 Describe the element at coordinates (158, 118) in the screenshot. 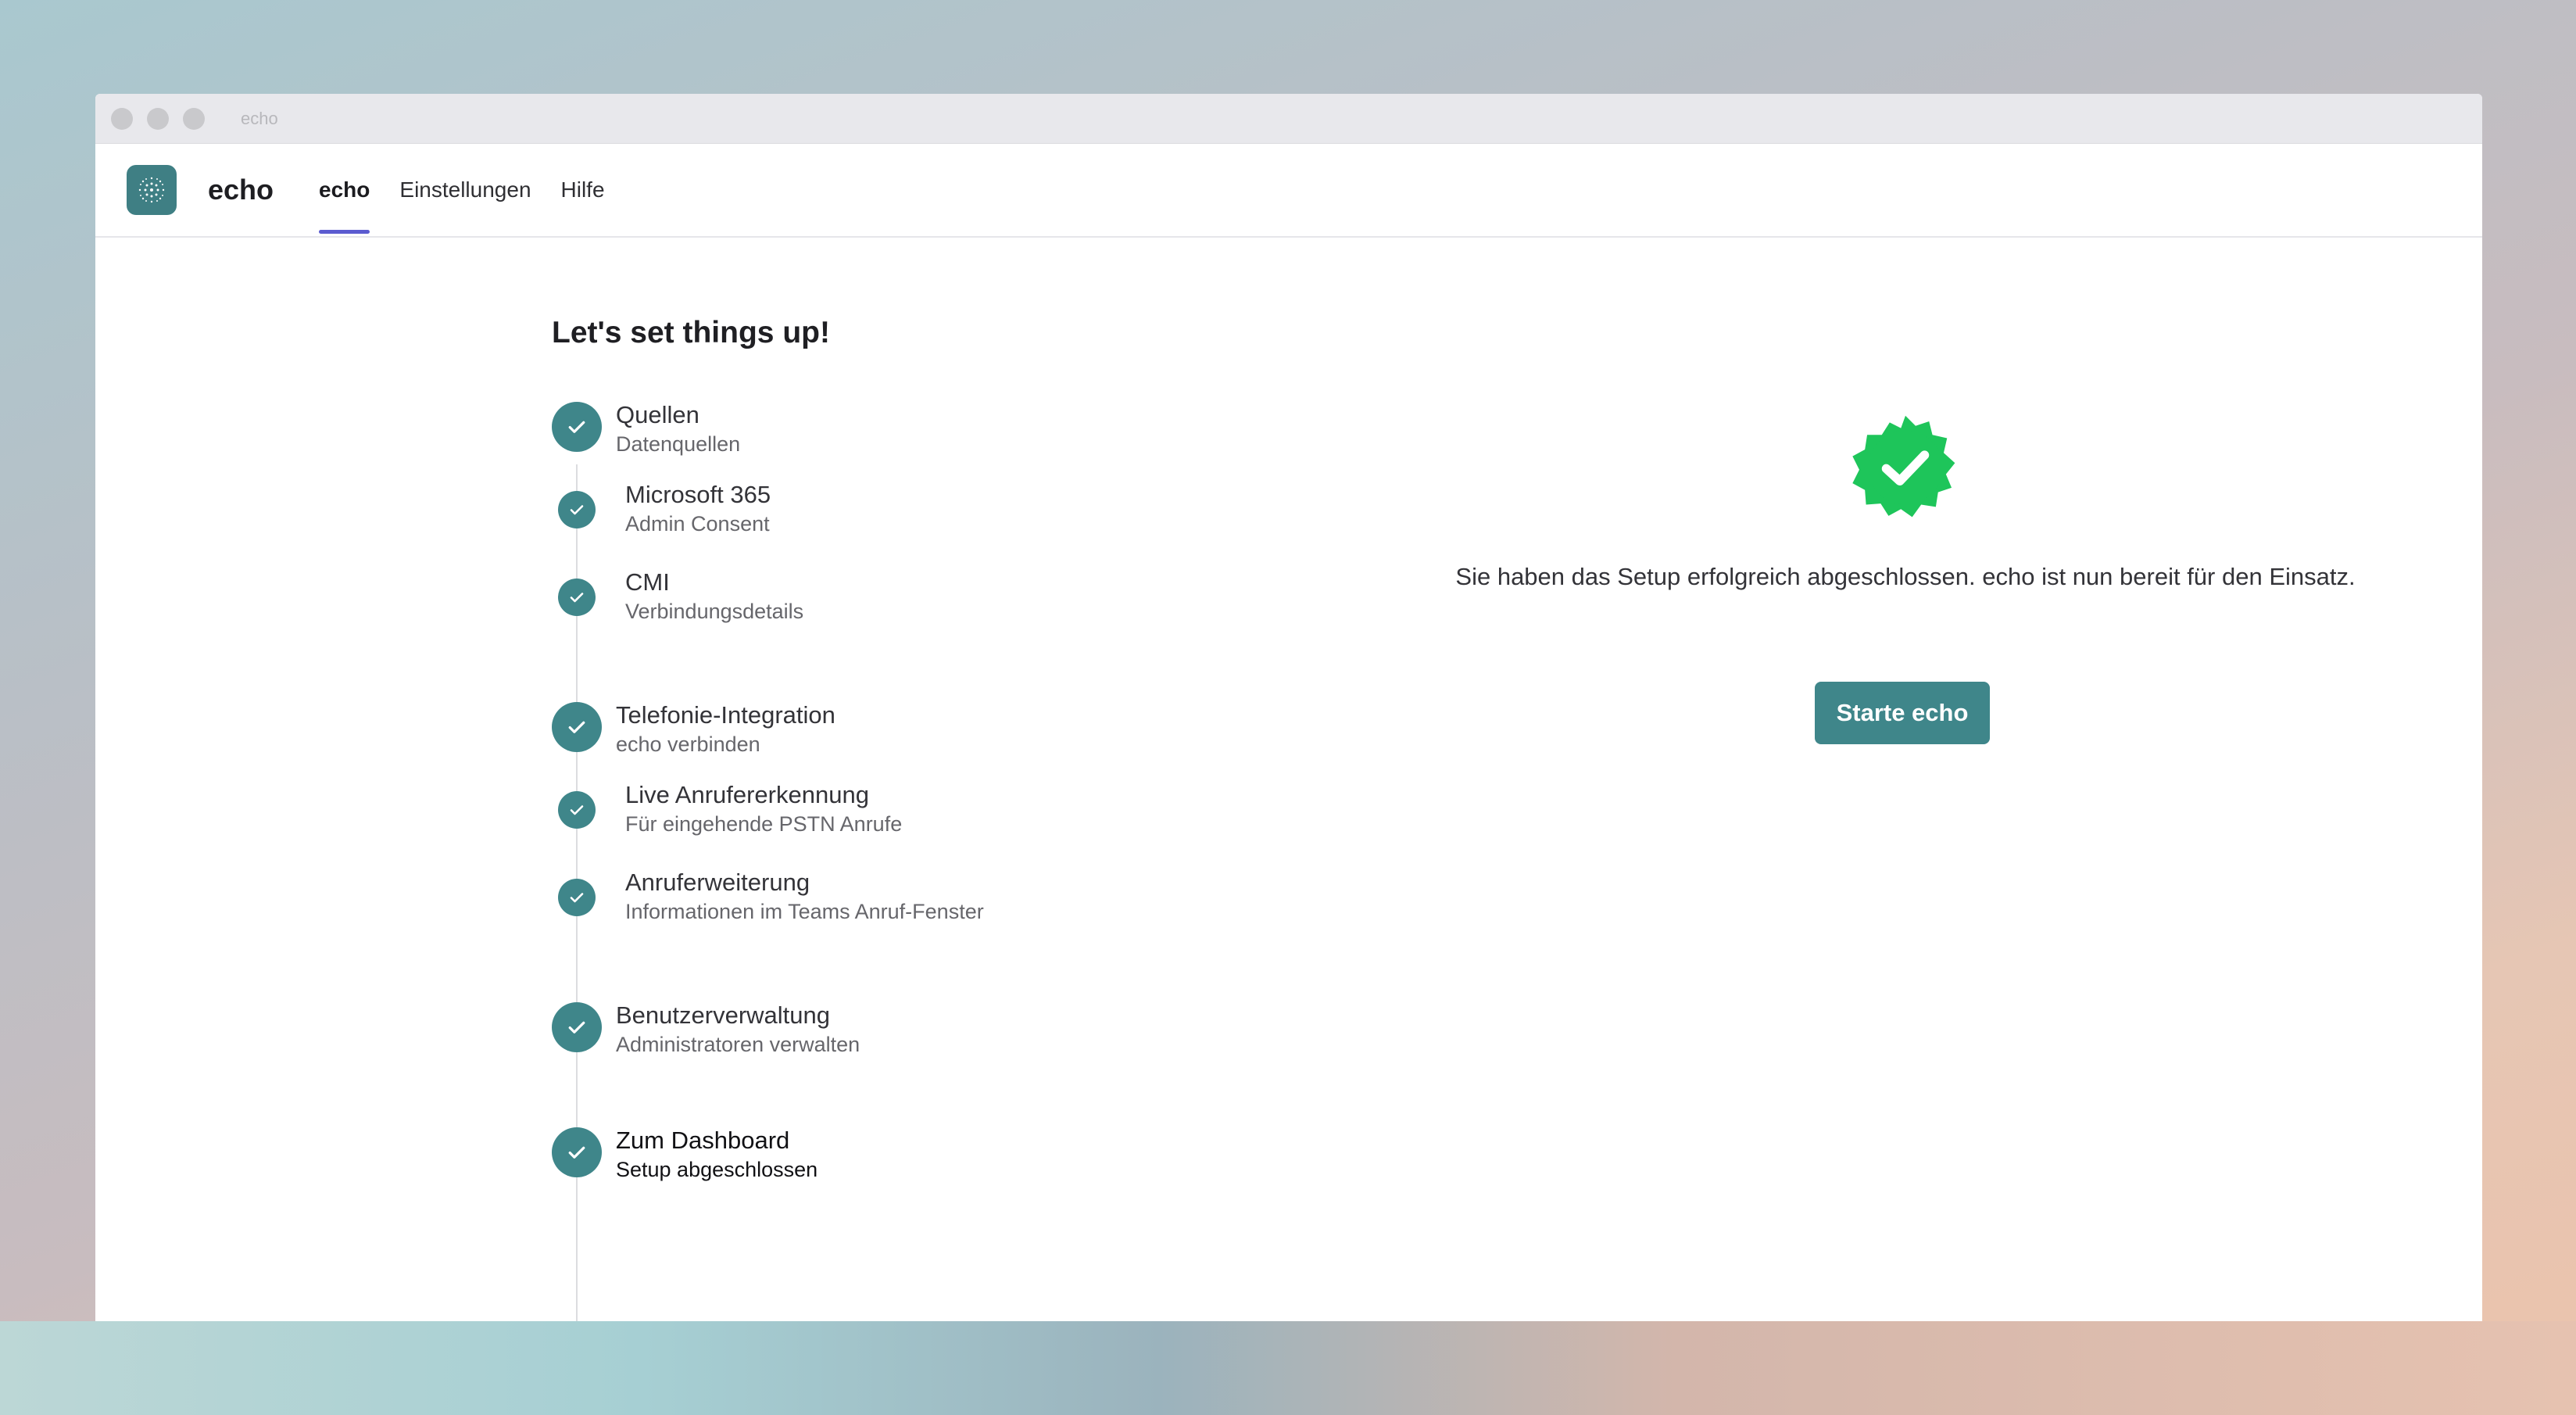

I see `minimize-window-button` at that location.